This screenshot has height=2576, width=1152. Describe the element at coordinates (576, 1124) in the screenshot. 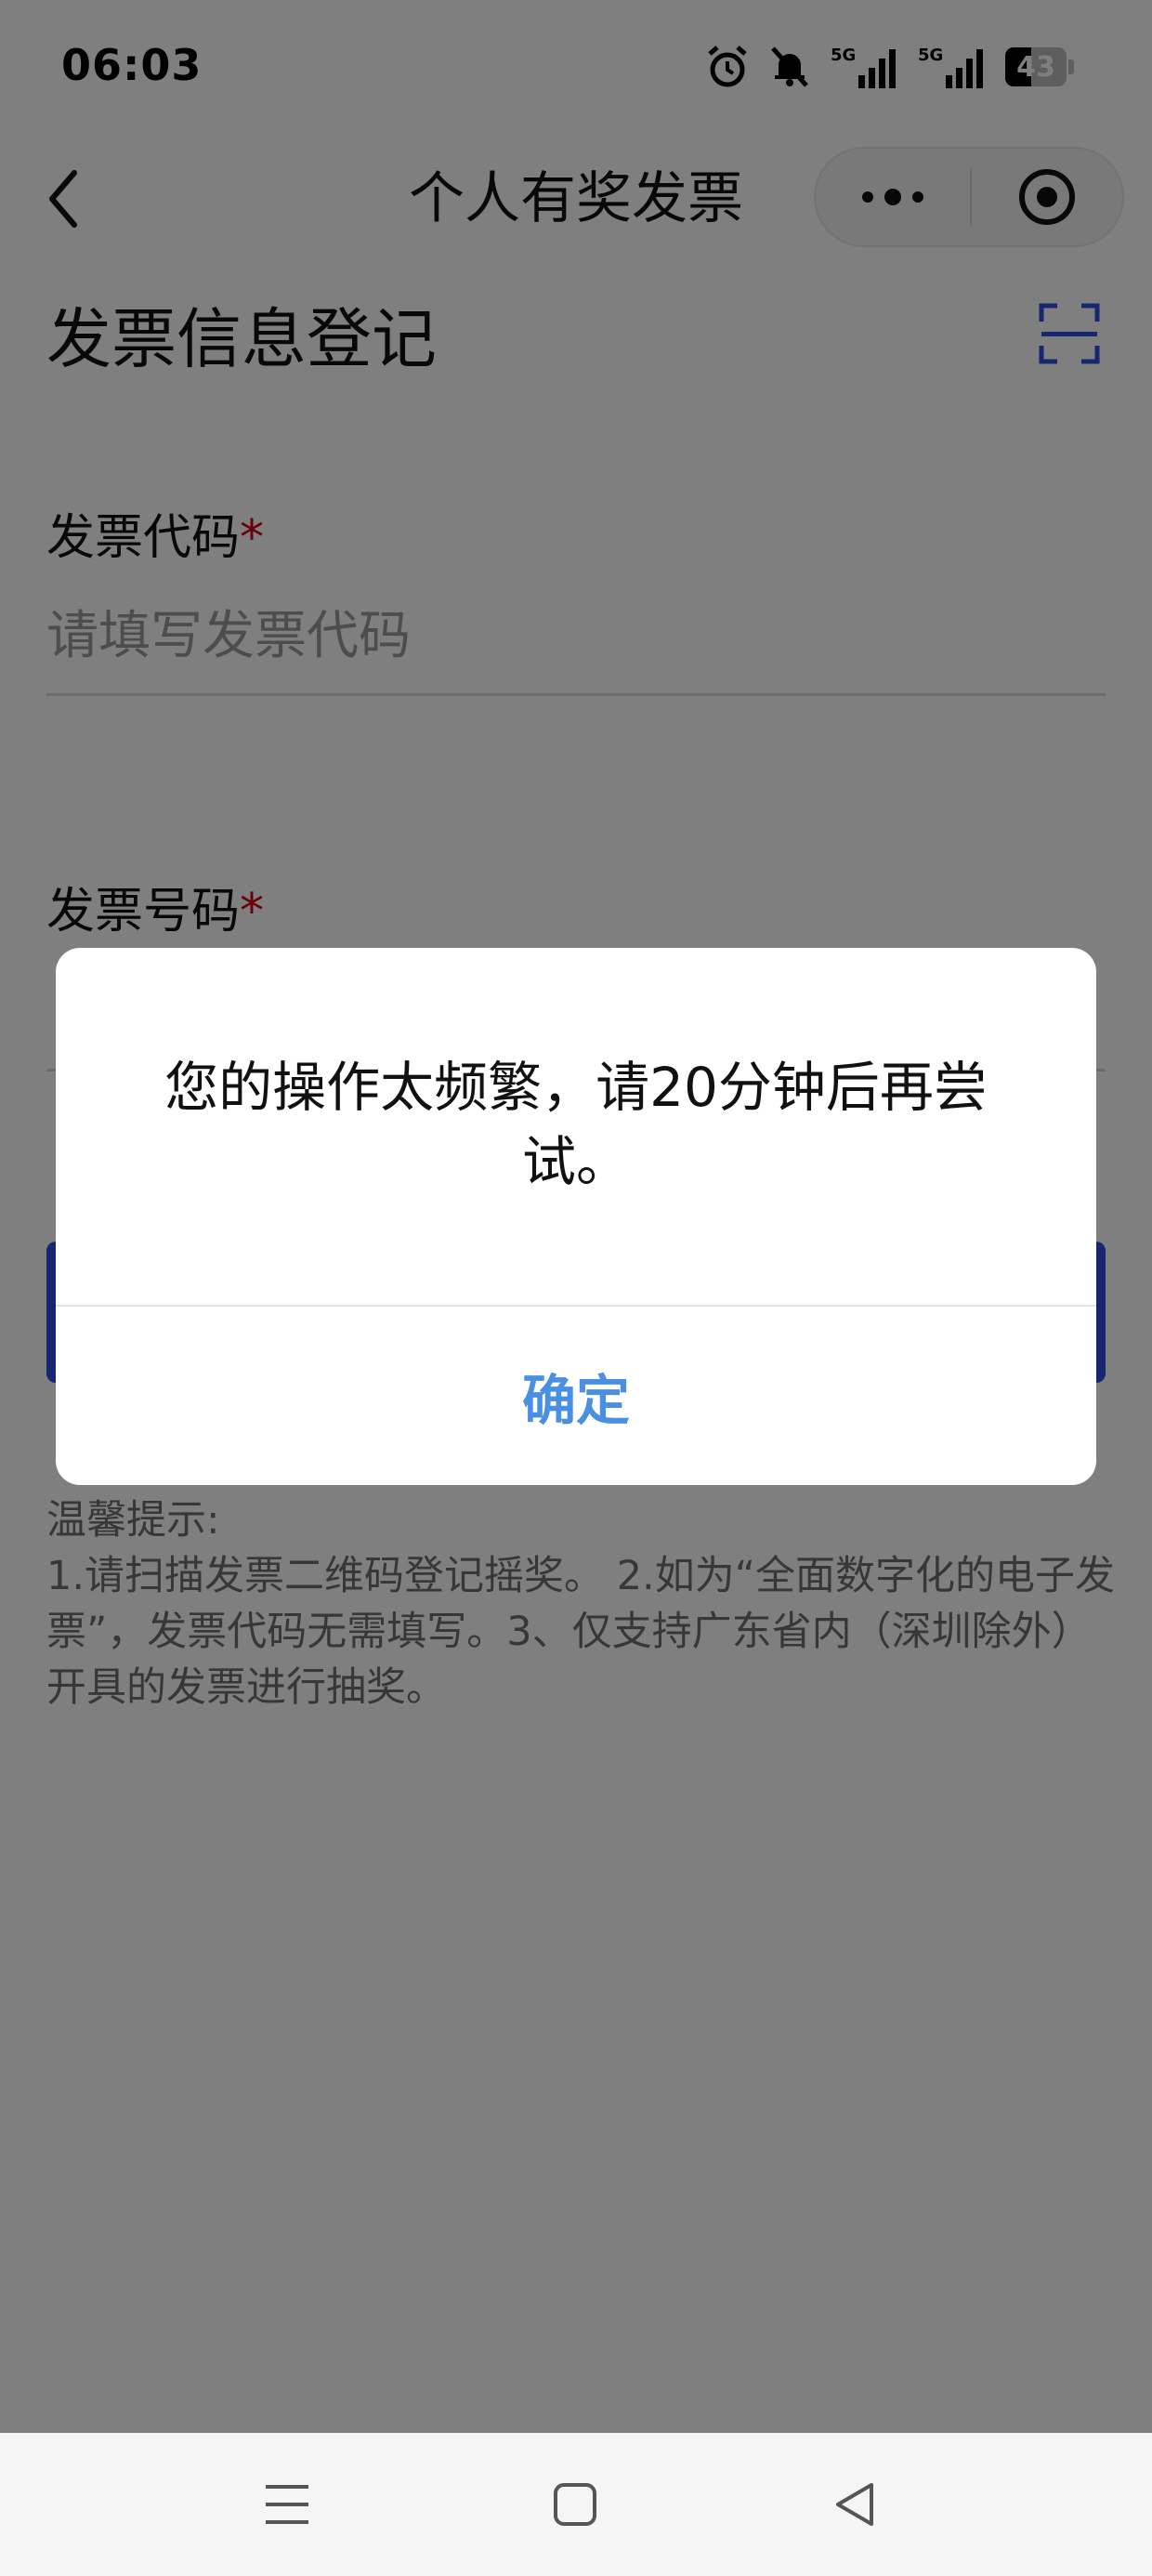

I see `dialog-message: 您的操作太频繁，请20分钟后再尝试。` at that location.